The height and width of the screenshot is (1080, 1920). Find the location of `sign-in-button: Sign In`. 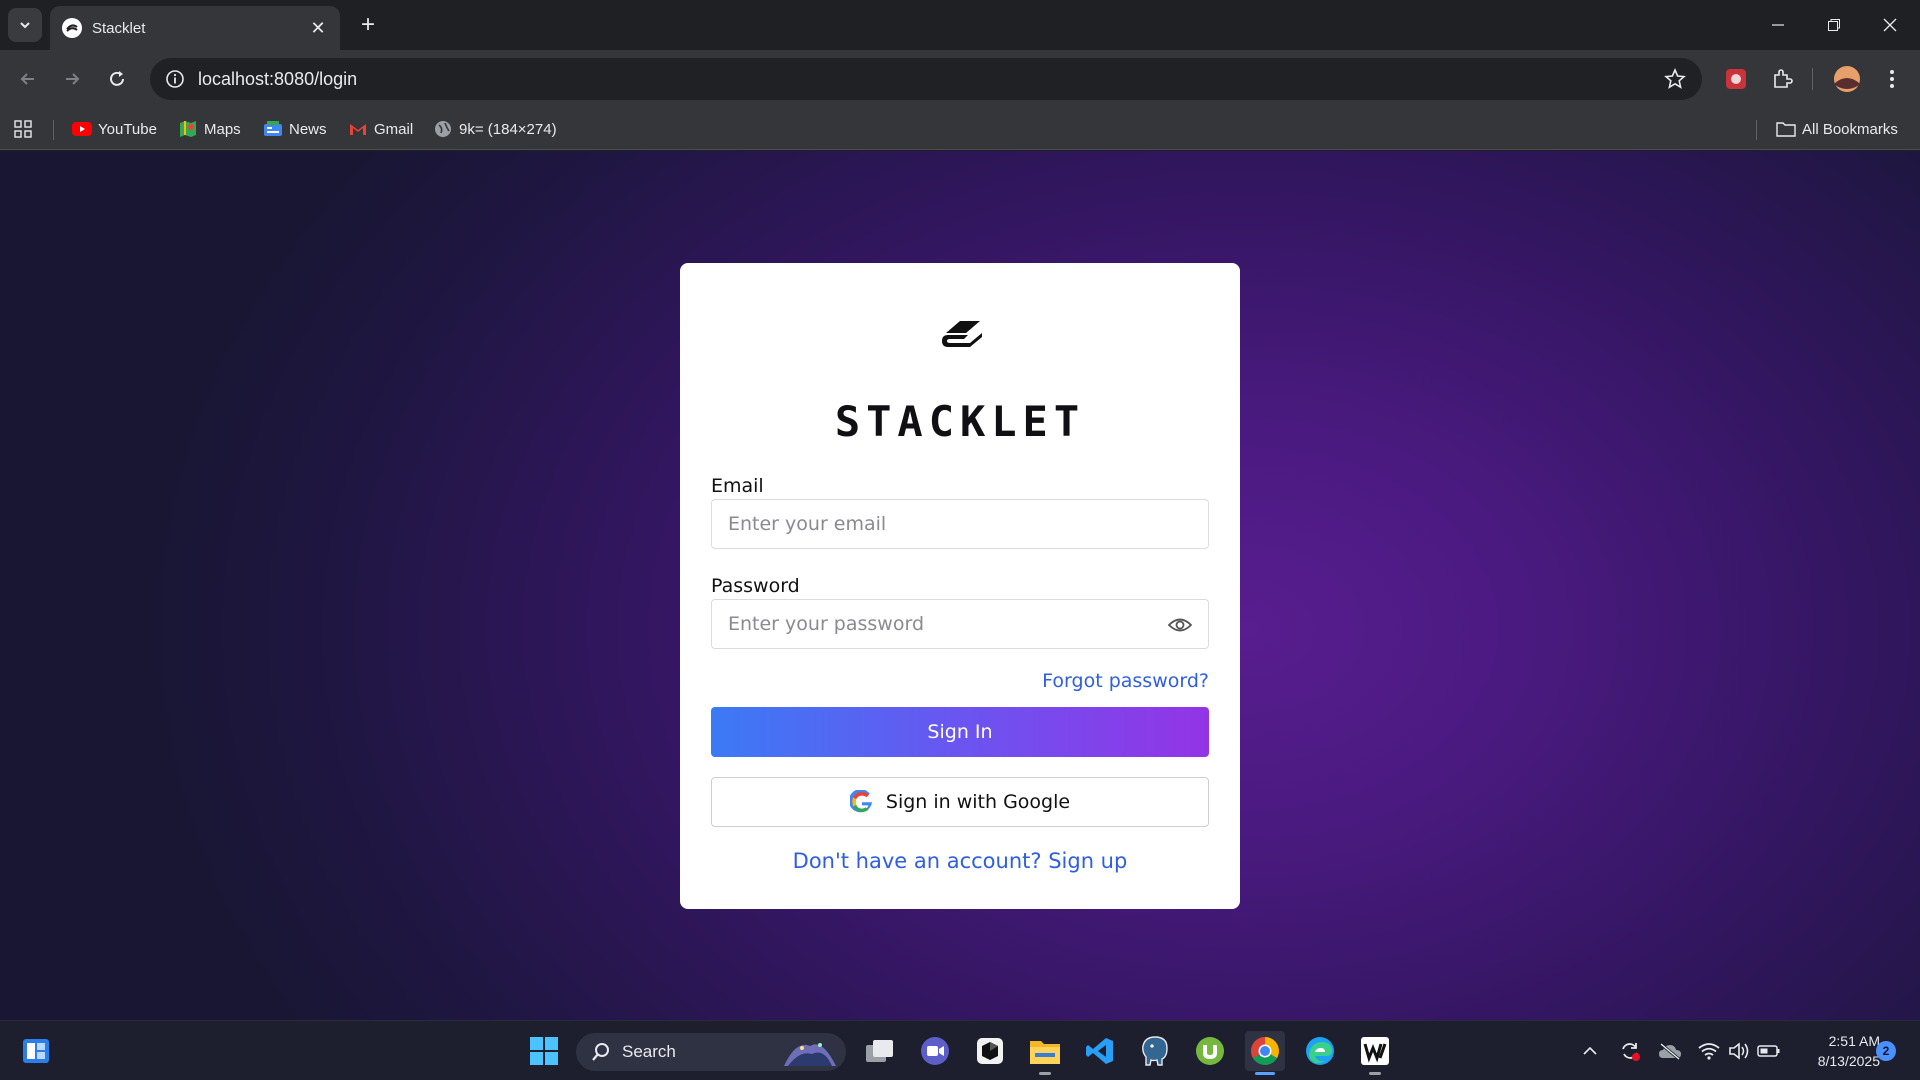

sign-in-button: Sign In is located at coordinates (960, 732).